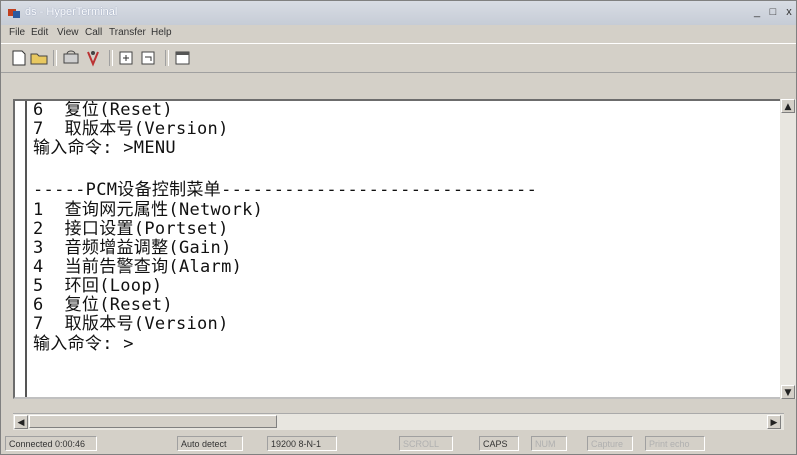  Describe the element at coordinates (71, 58) in the screenshot. I see `connect-icon` at that location.